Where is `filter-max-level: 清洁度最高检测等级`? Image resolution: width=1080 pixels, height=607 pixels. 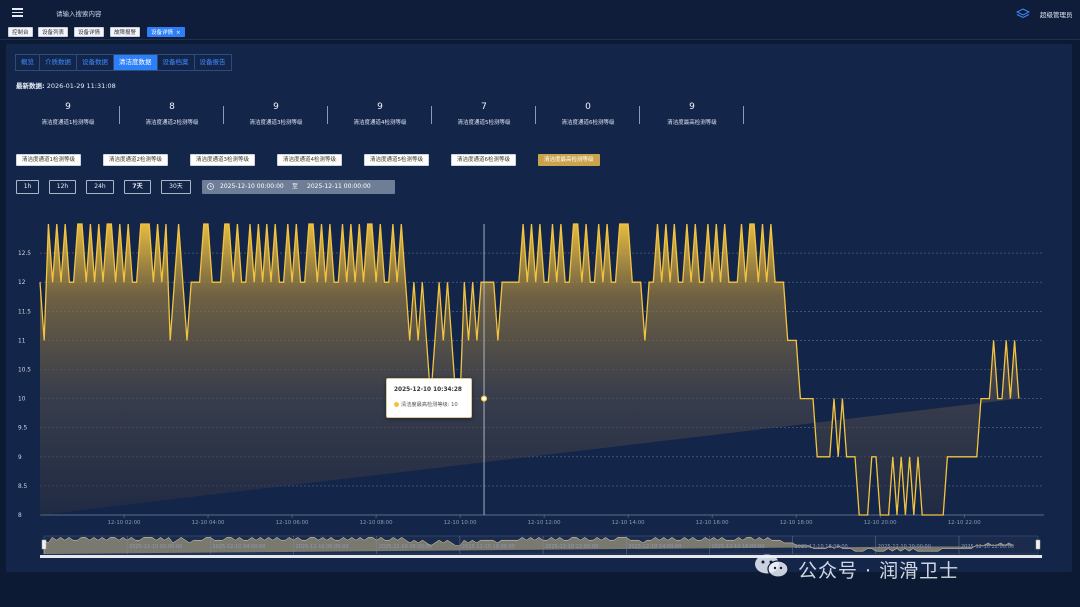 filter-max-level: 清洁度最高检测等级 is located at coordinates (569, 160).